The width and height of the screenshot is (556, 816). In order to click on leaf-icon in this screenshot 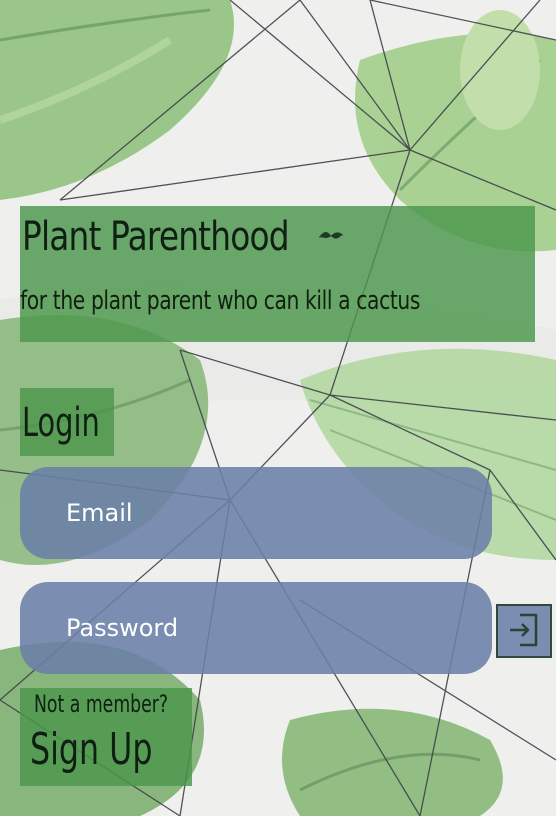, I will do `click(331, 238)`.